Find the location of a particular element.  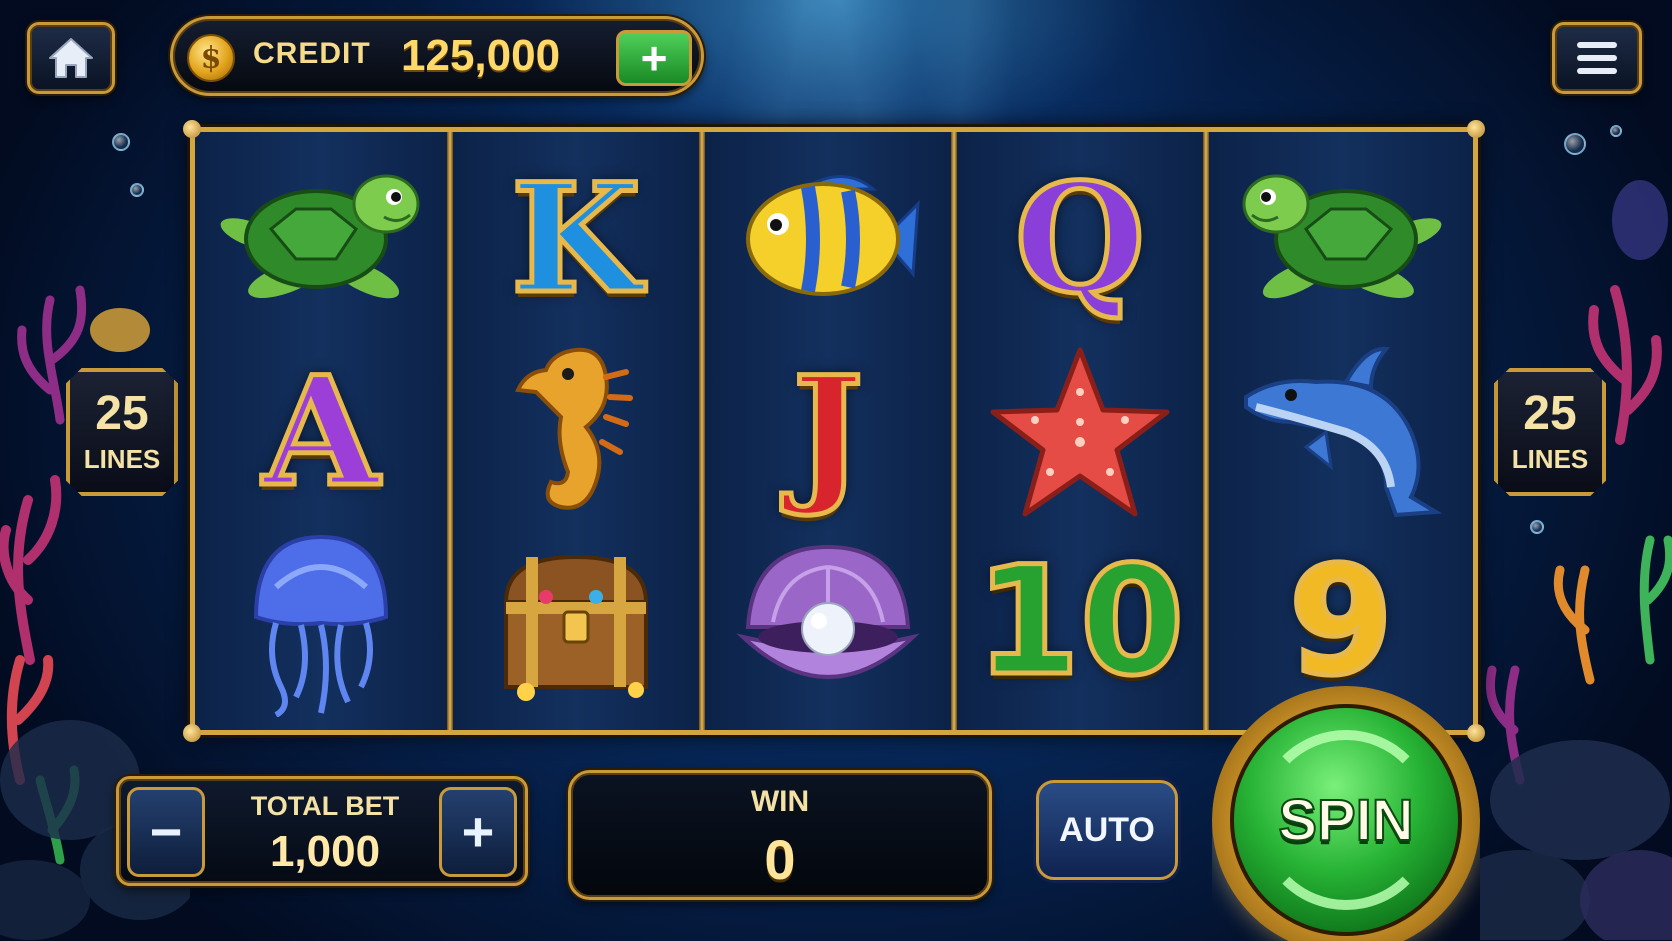

symbol-letter-a: A is located at coordinates (321, 432).